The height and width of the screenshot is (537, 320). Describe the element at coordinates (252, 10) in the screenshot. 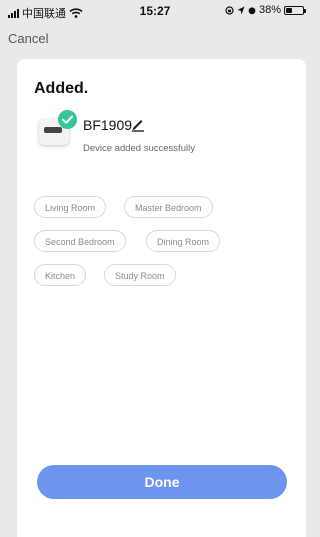

I see `alarm-icon` at that location.